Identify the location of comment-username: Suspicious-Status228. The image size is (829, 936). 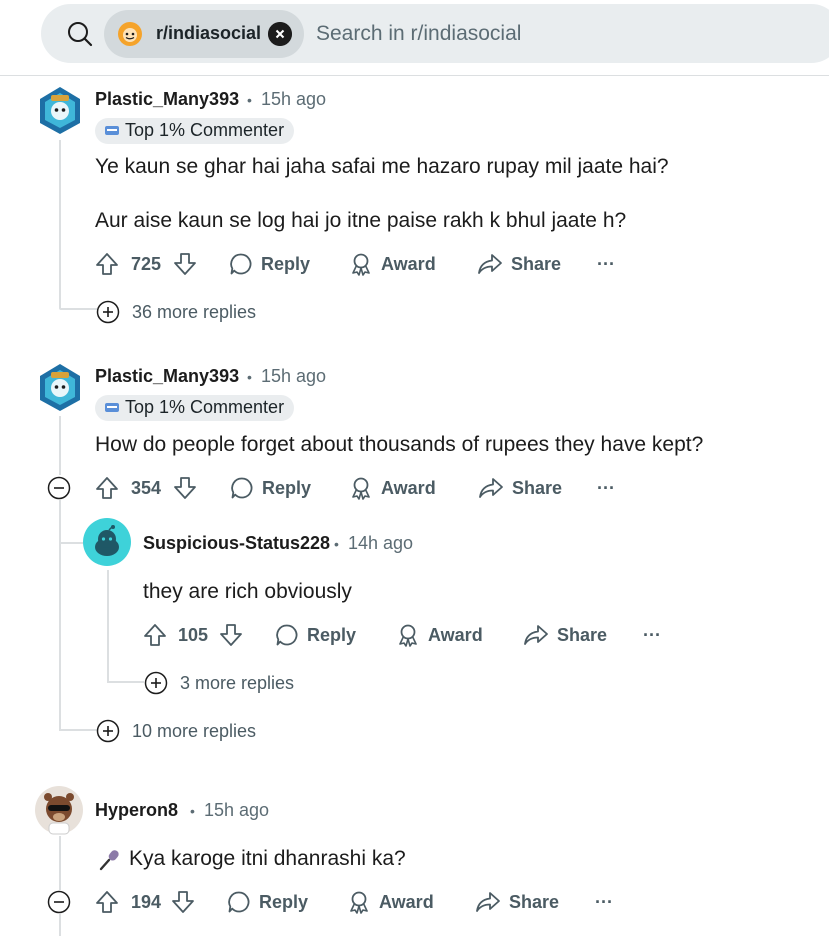
(236, 543).